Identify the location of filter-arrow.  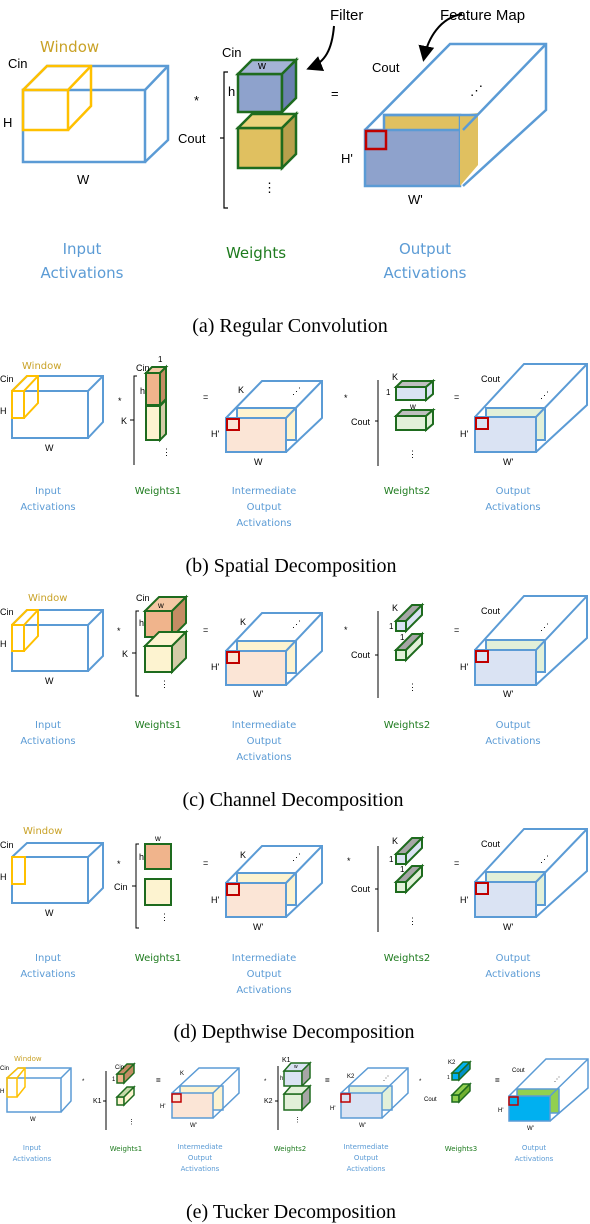
(320, 48).